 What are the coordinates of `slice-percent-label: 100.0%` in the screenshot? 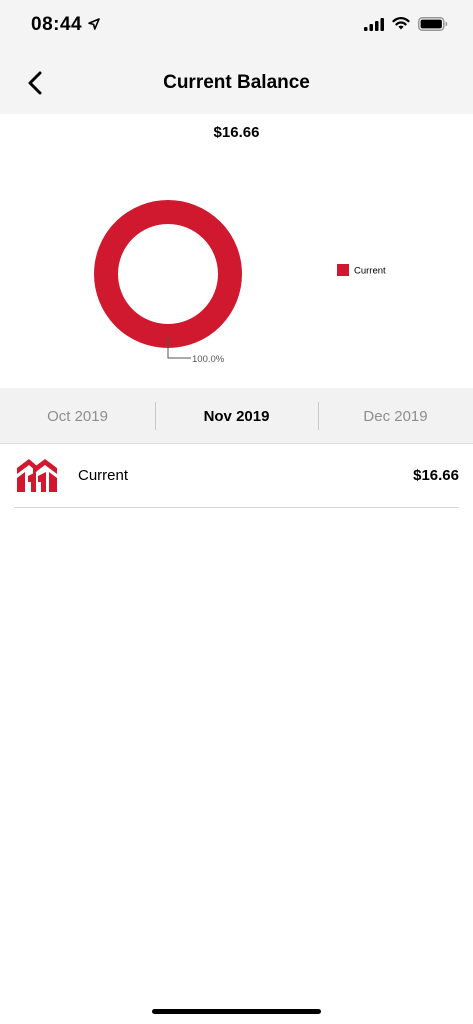 It's located at (208, 359).